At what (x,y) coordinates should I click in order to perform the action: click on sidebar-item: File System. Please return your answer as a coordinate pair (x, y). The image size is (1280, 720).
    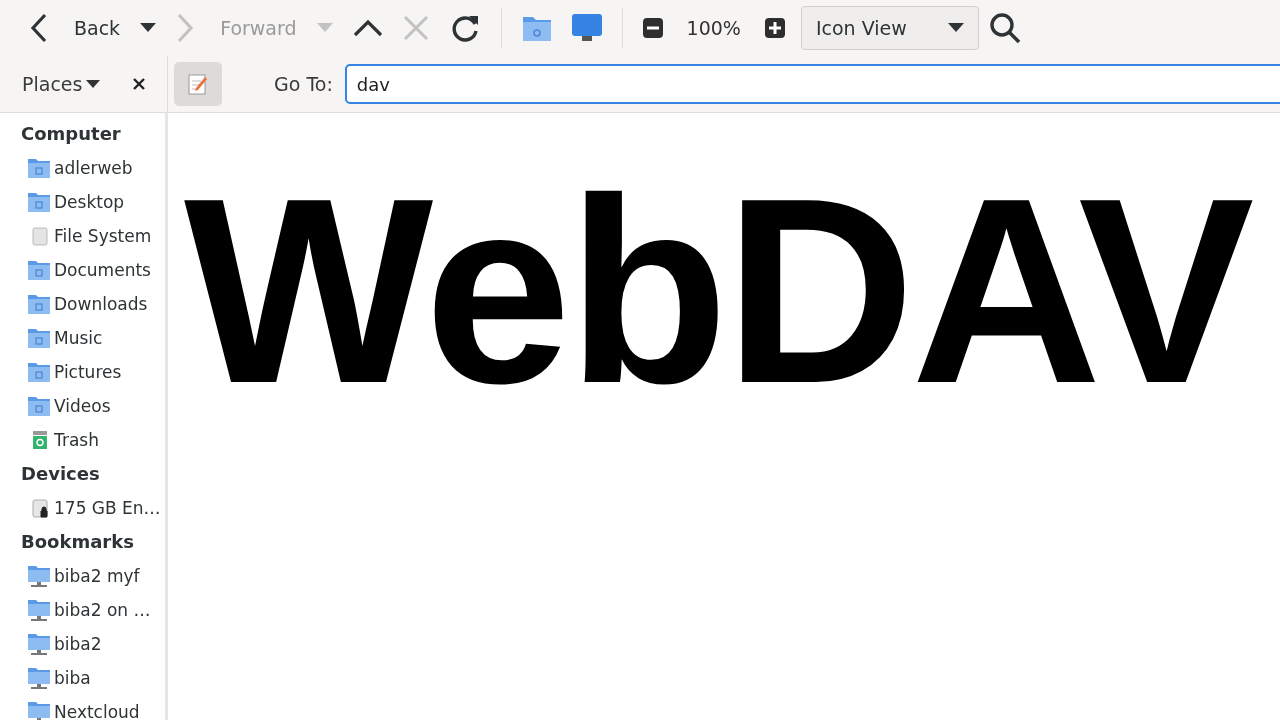
    Looking at the image, I should click on (90, 236).